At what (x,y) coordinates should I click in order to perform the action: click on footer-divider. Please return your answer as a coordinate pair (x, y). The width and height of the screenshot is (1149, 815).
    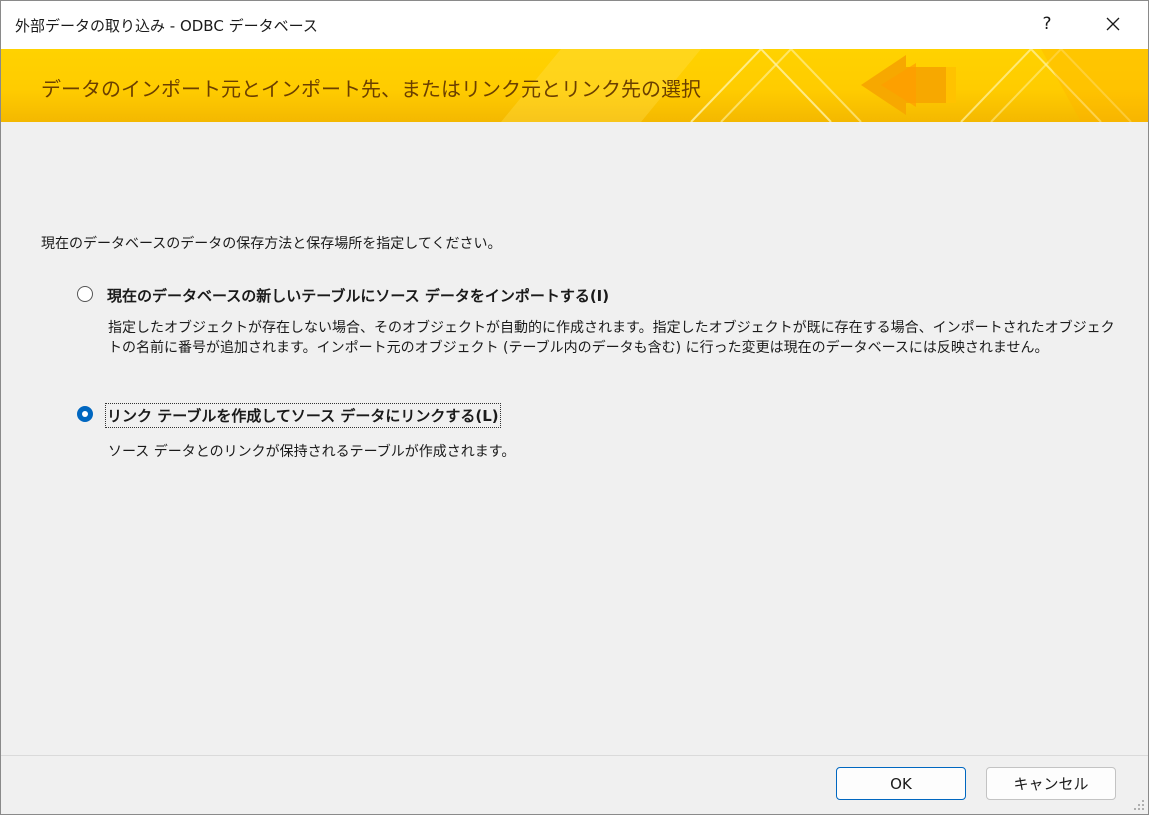
    Looking at the image, I should click on (574, 755).